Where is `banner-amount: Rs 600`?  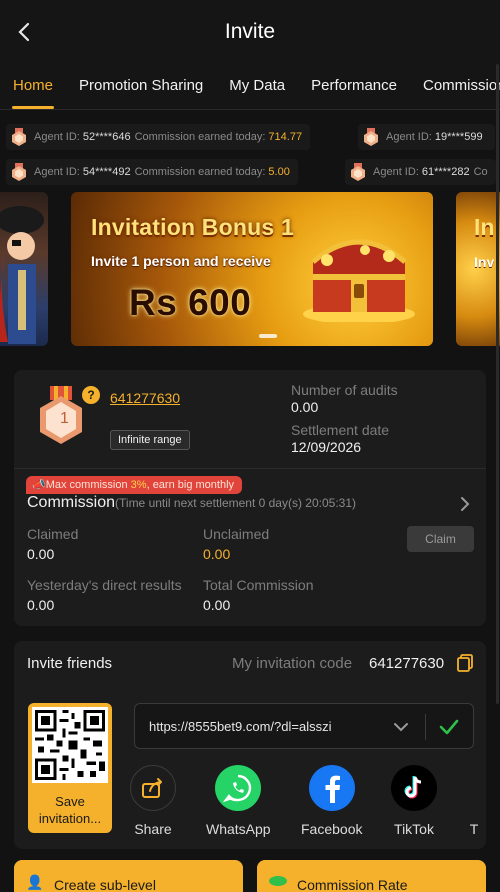
banner-amount: Rs 600 is located at coordinates (190, 302).